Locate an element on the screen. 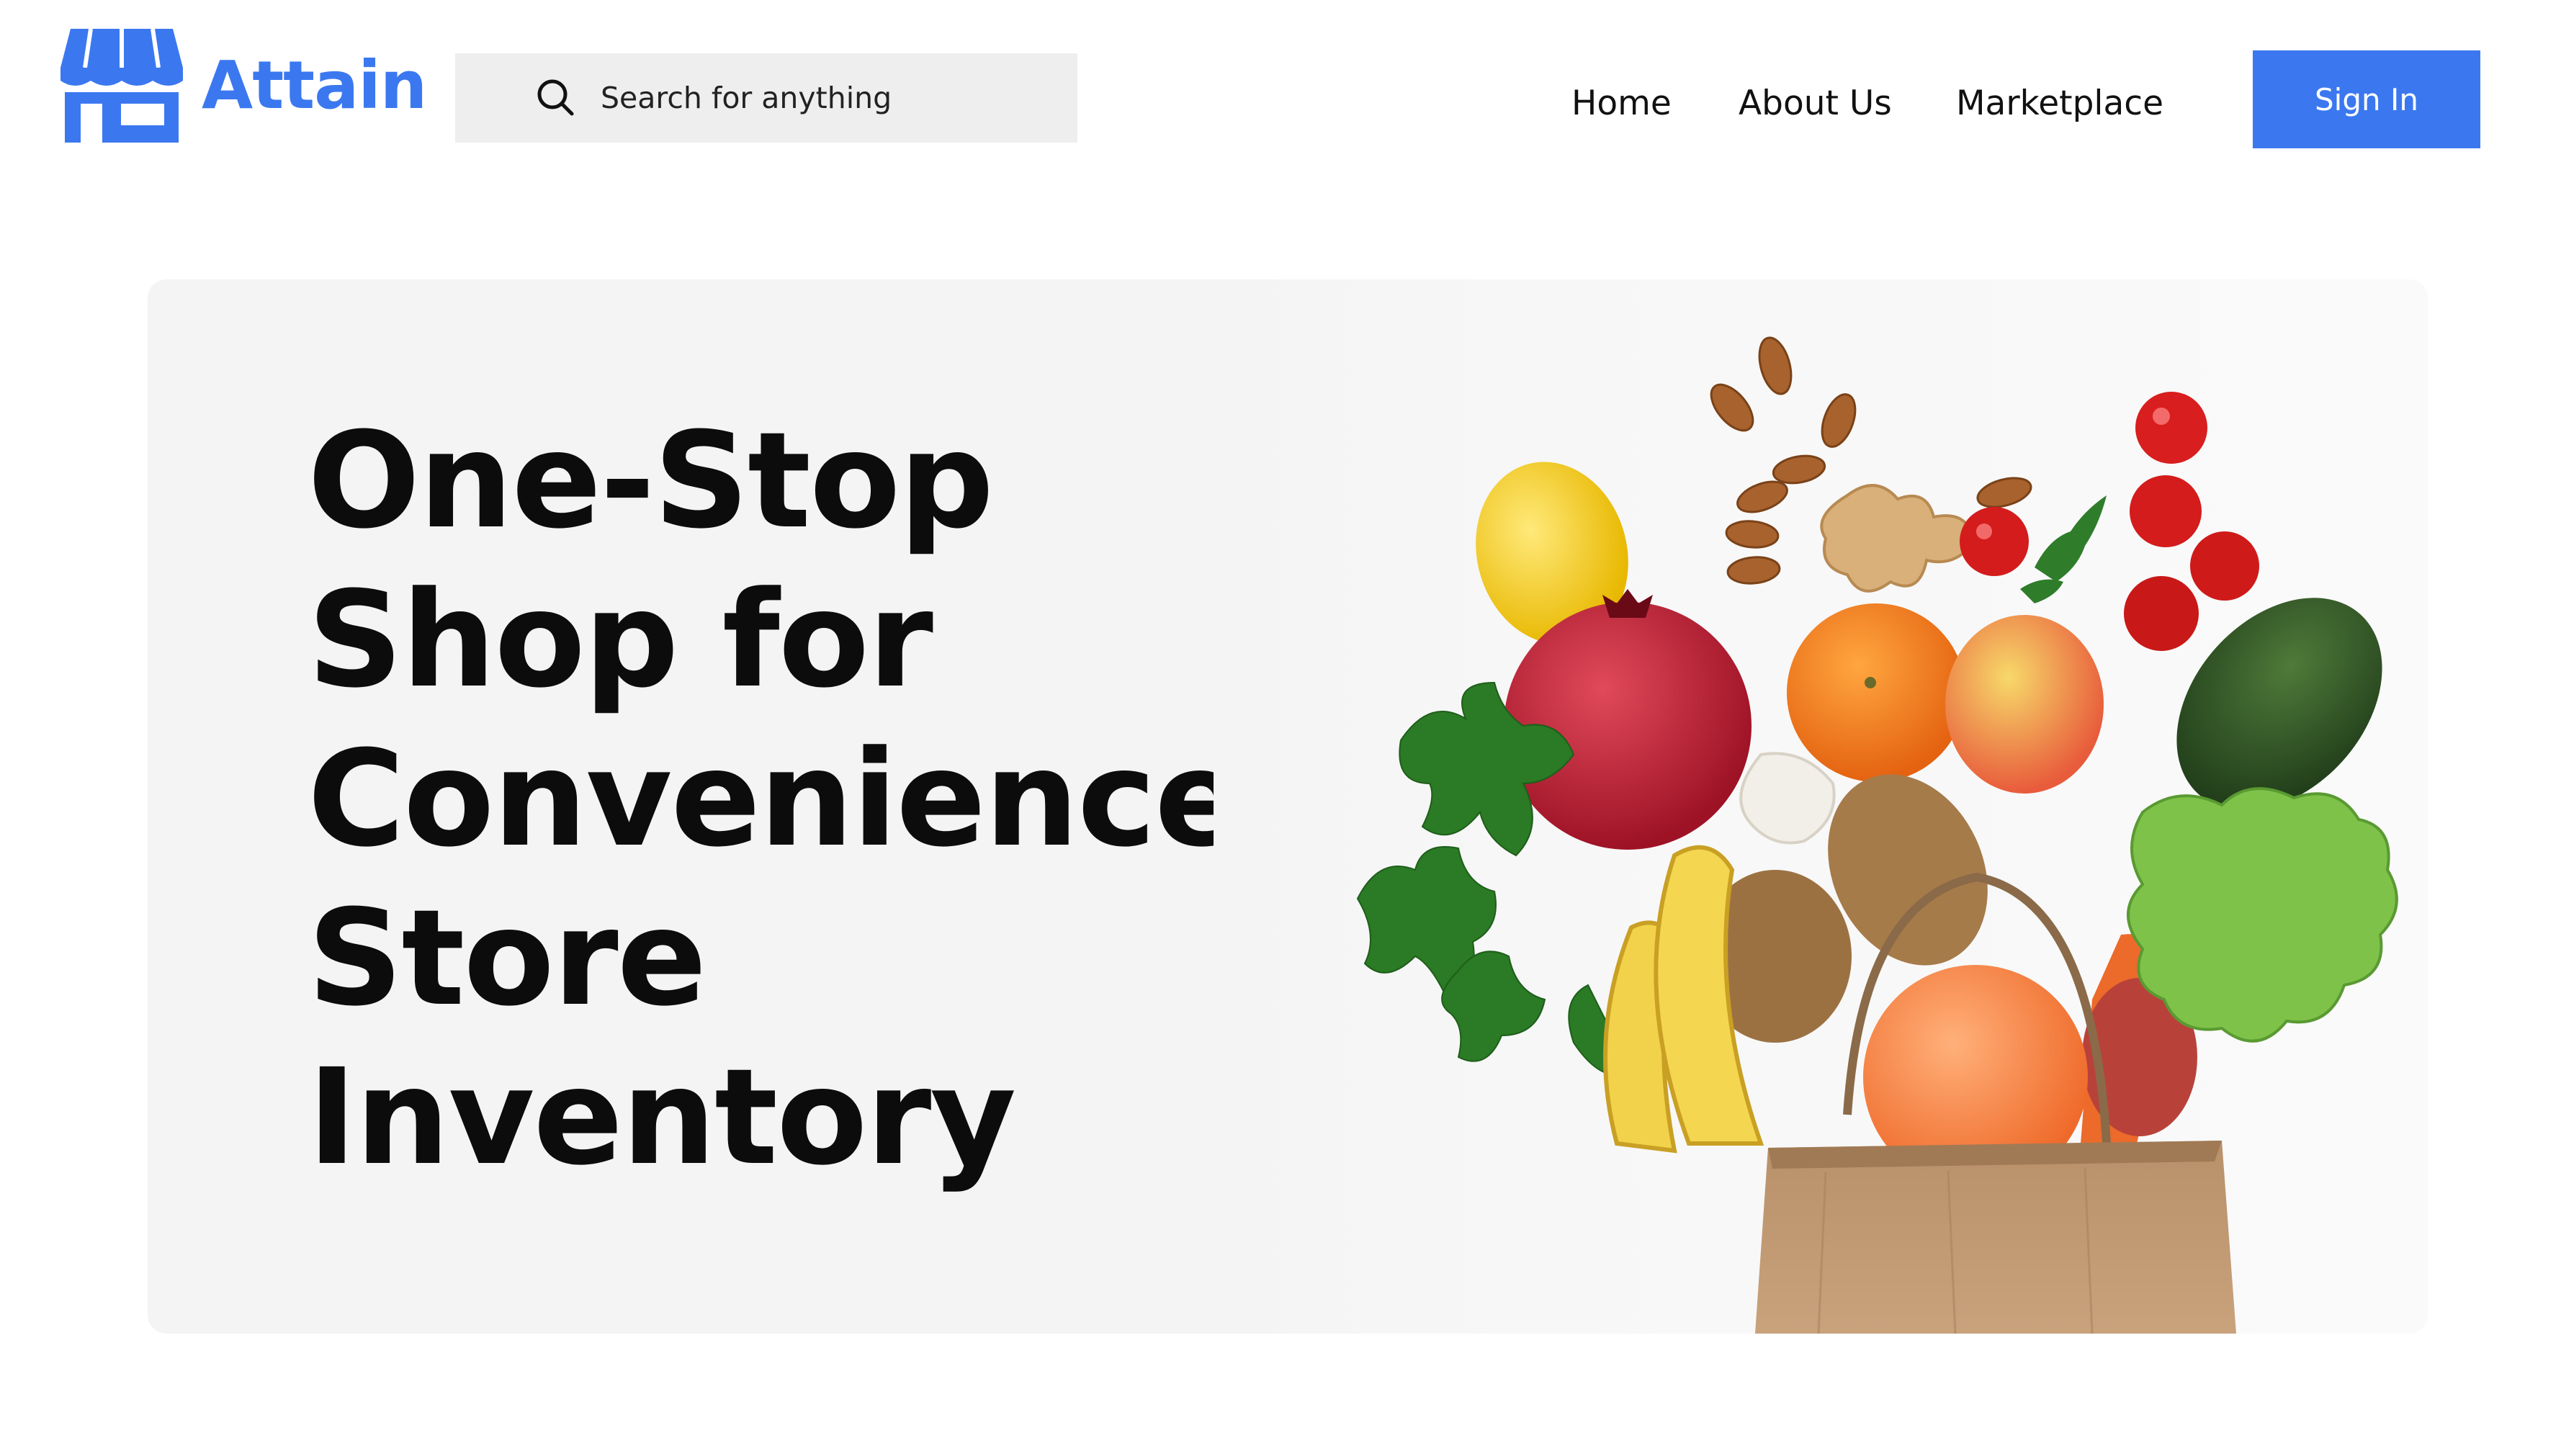  nav-about-us: About Us is located at coordinates (1815, 103).